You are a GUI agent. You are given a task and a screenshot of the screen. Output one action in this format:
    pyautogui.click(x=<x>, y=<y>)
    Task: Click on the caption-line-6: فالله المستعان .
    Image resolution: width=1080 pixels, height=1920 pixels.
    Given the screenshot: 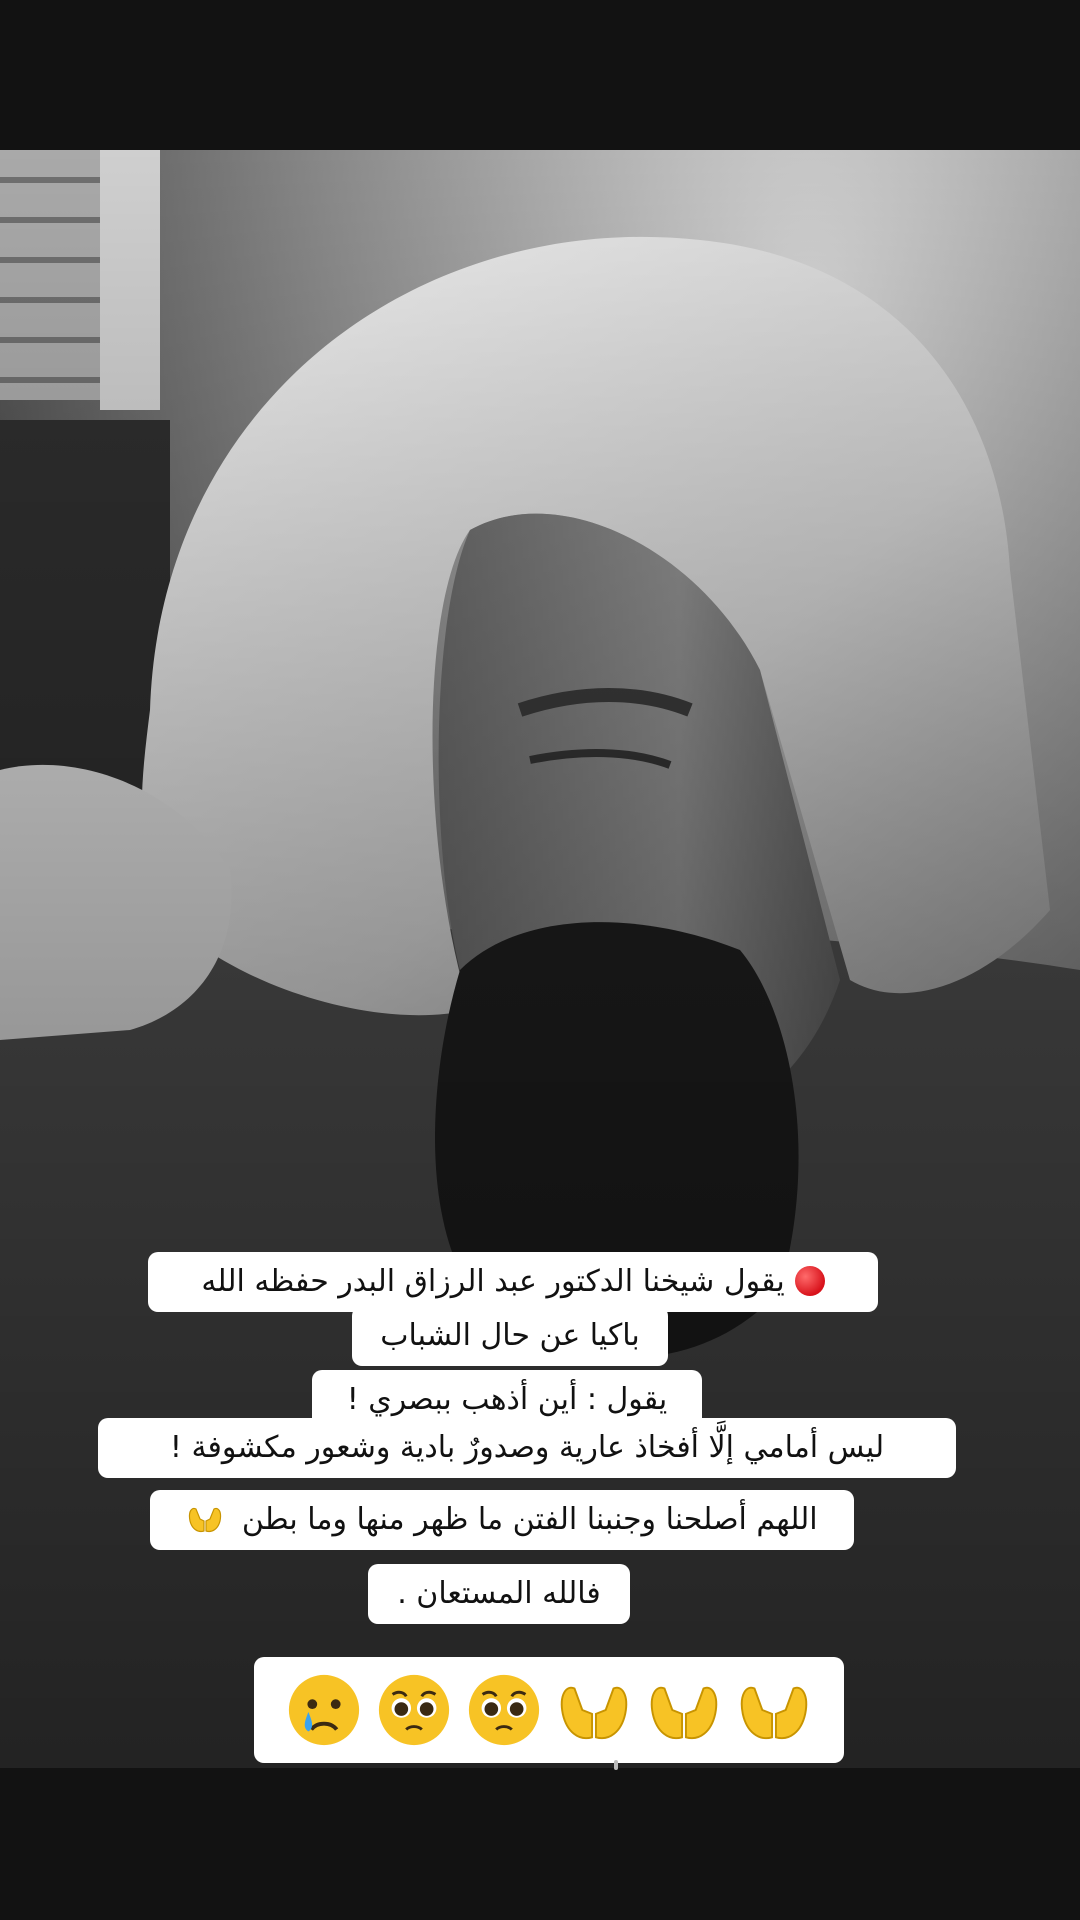 What is the action you would take?
    pyautogui.click(x=499, y=1594)
    